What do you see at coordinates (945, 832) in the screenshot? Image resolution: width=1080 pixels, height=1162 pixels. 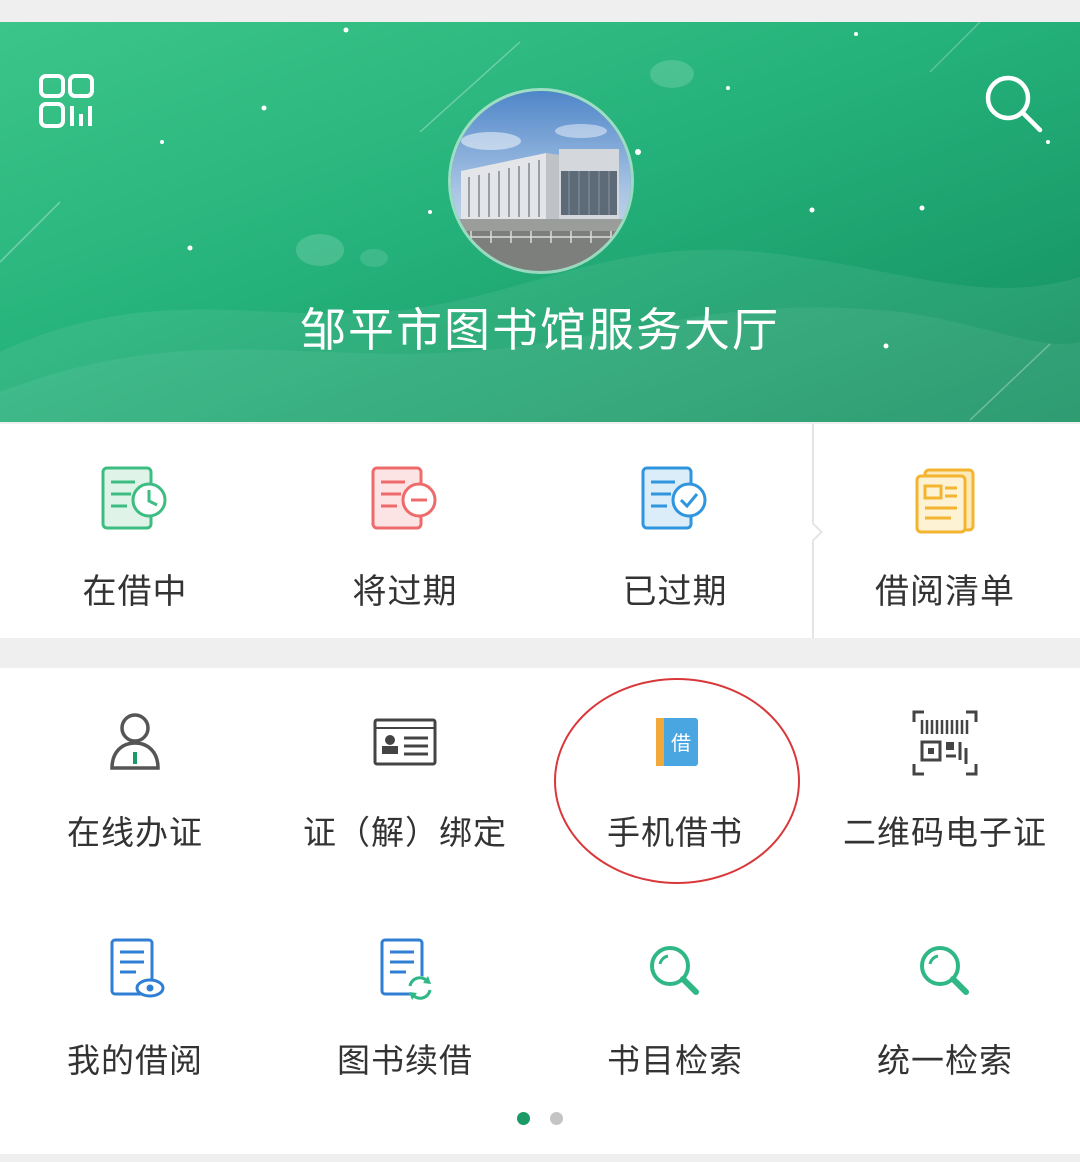 I see `service-label: 二维码电子证` at bounding box center [945, 832].